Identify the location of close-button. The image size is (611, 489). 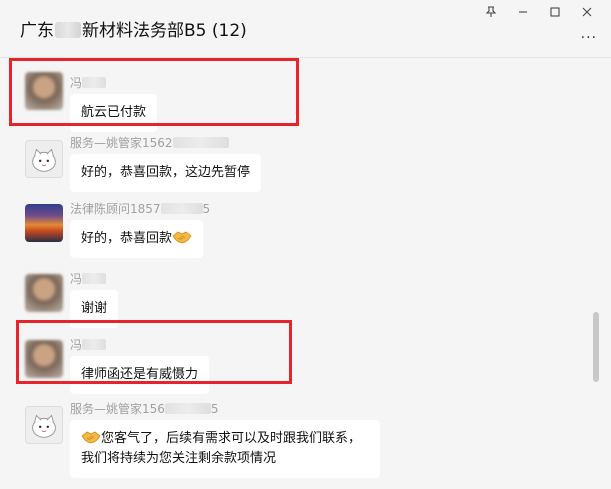
(587, 12).